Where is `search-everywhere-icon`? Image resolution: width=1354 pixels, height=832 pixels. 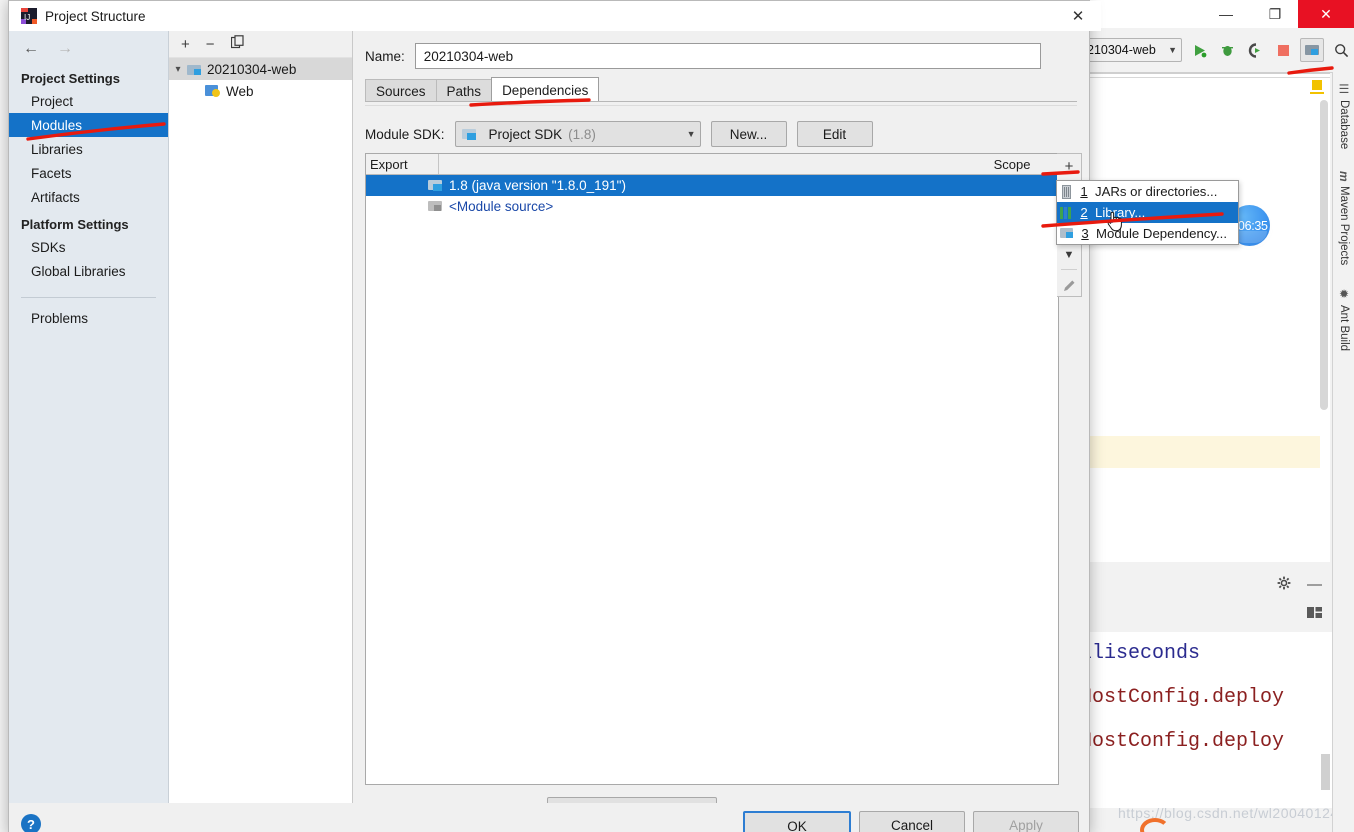 search-everywhere-icon is located at coordinates (1341, 50).